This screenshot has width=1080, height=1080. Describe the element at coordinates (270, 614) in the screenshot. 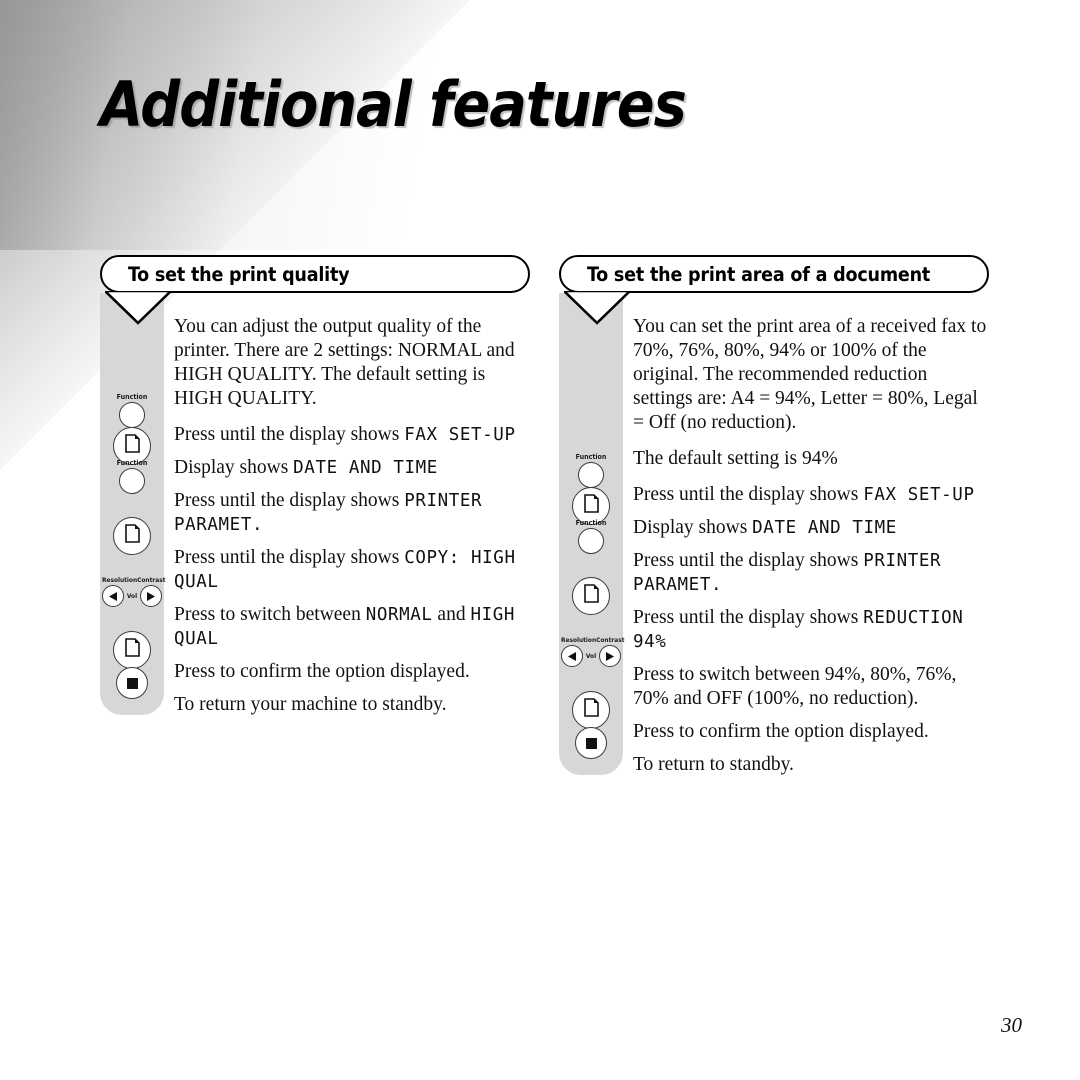

I see `step-instruction-text: Press to switch between` at that location.